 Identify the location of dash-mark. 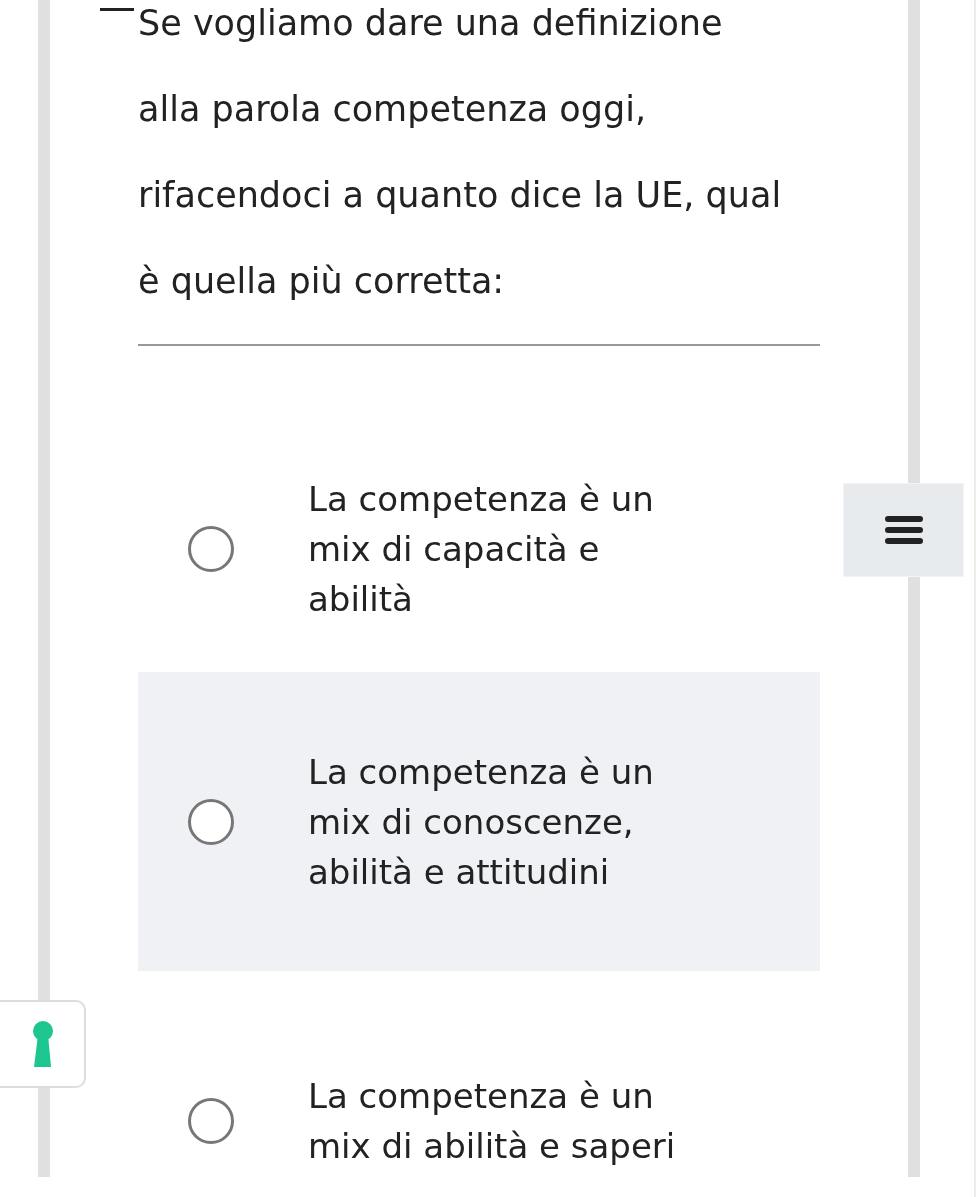
(117, 9).